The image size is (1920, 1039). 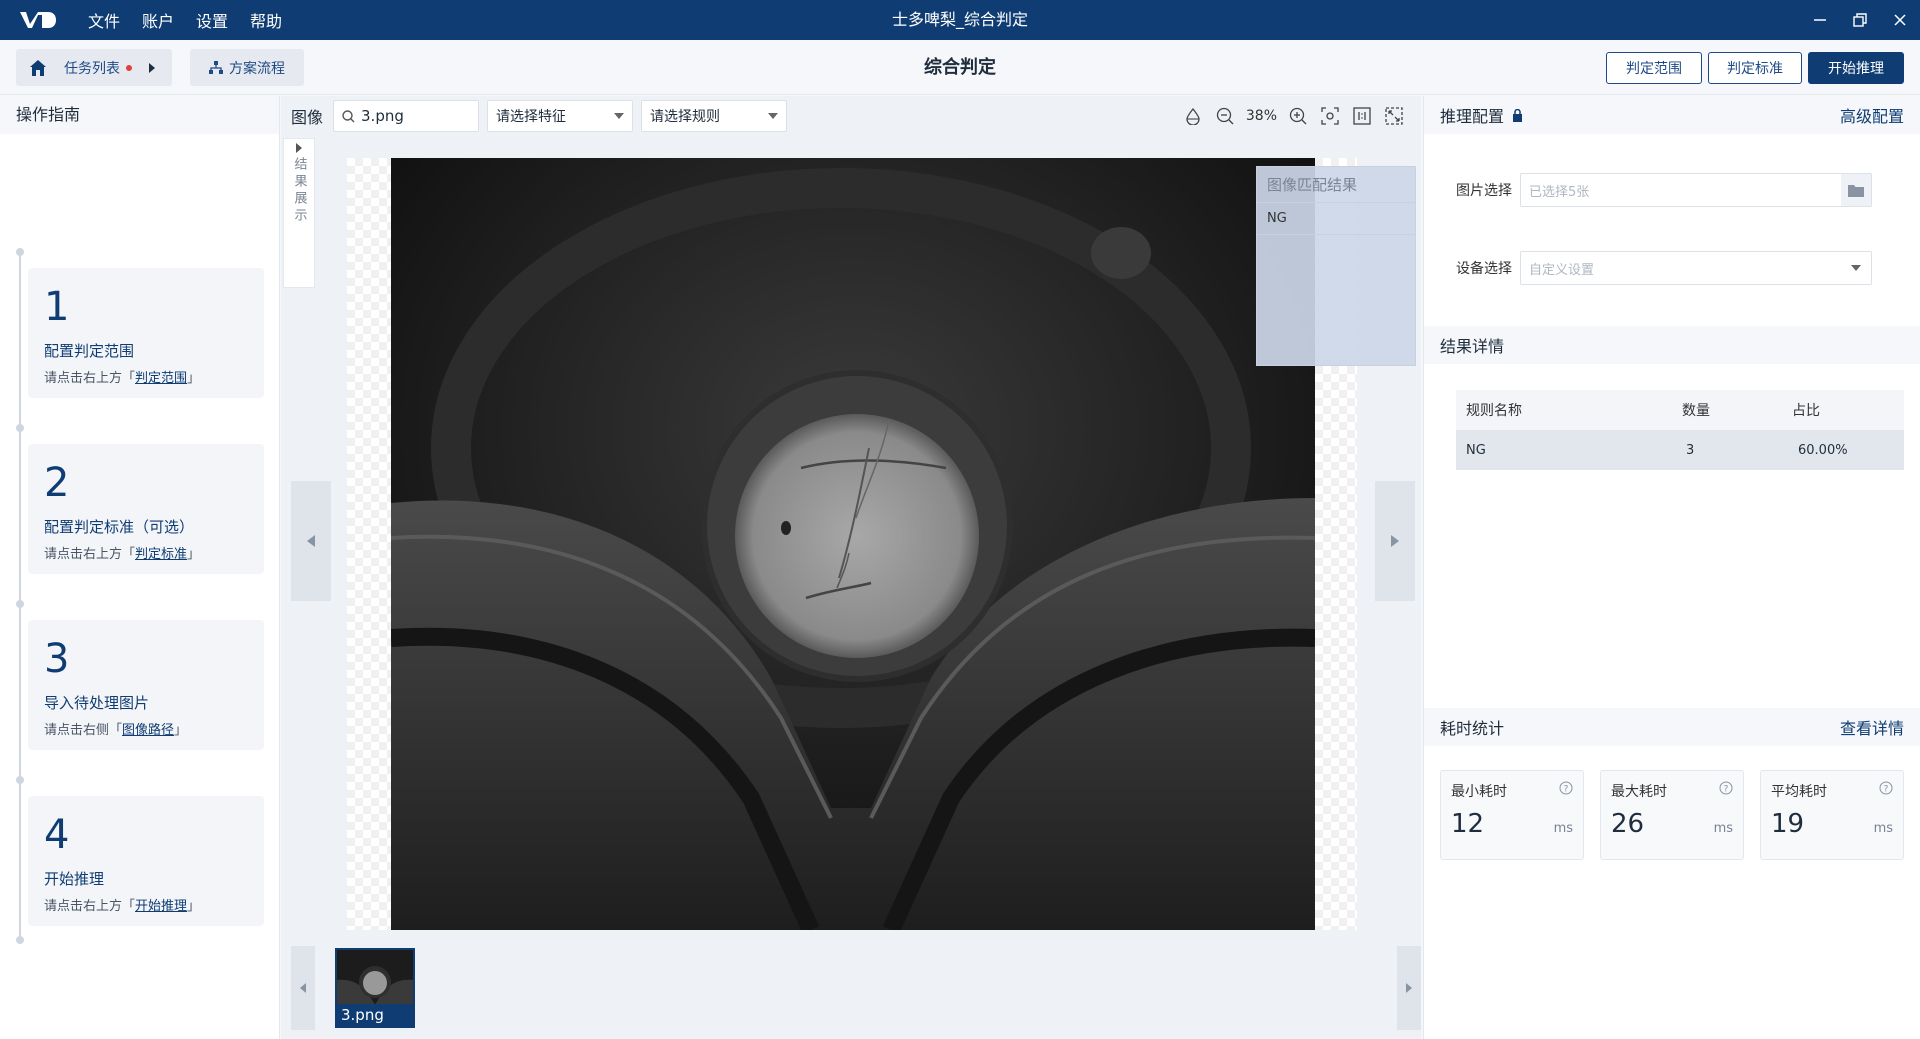 What do you see at coordinates (960, 20) in the screenshot?
I see `title-bar: 文件 账户 设置 帮助 士多啤梨_综合判定` at bounding box center [960, 20].